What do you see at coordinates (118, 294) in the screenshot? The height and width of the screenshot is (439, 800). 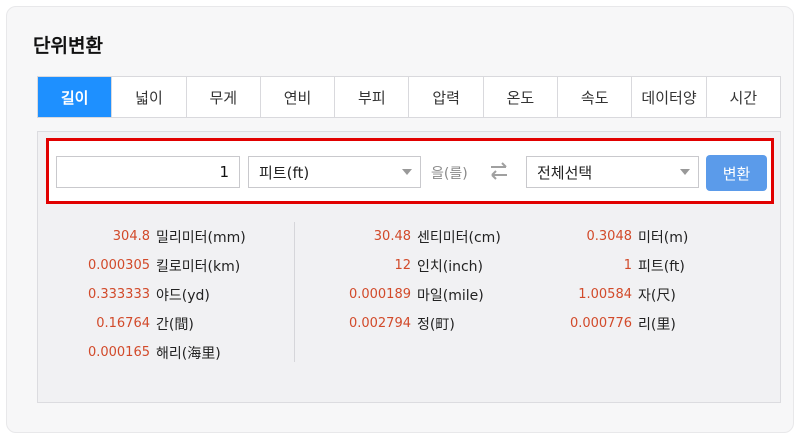 I see `result-value: 0.333333` at bounding box center [118, 294].